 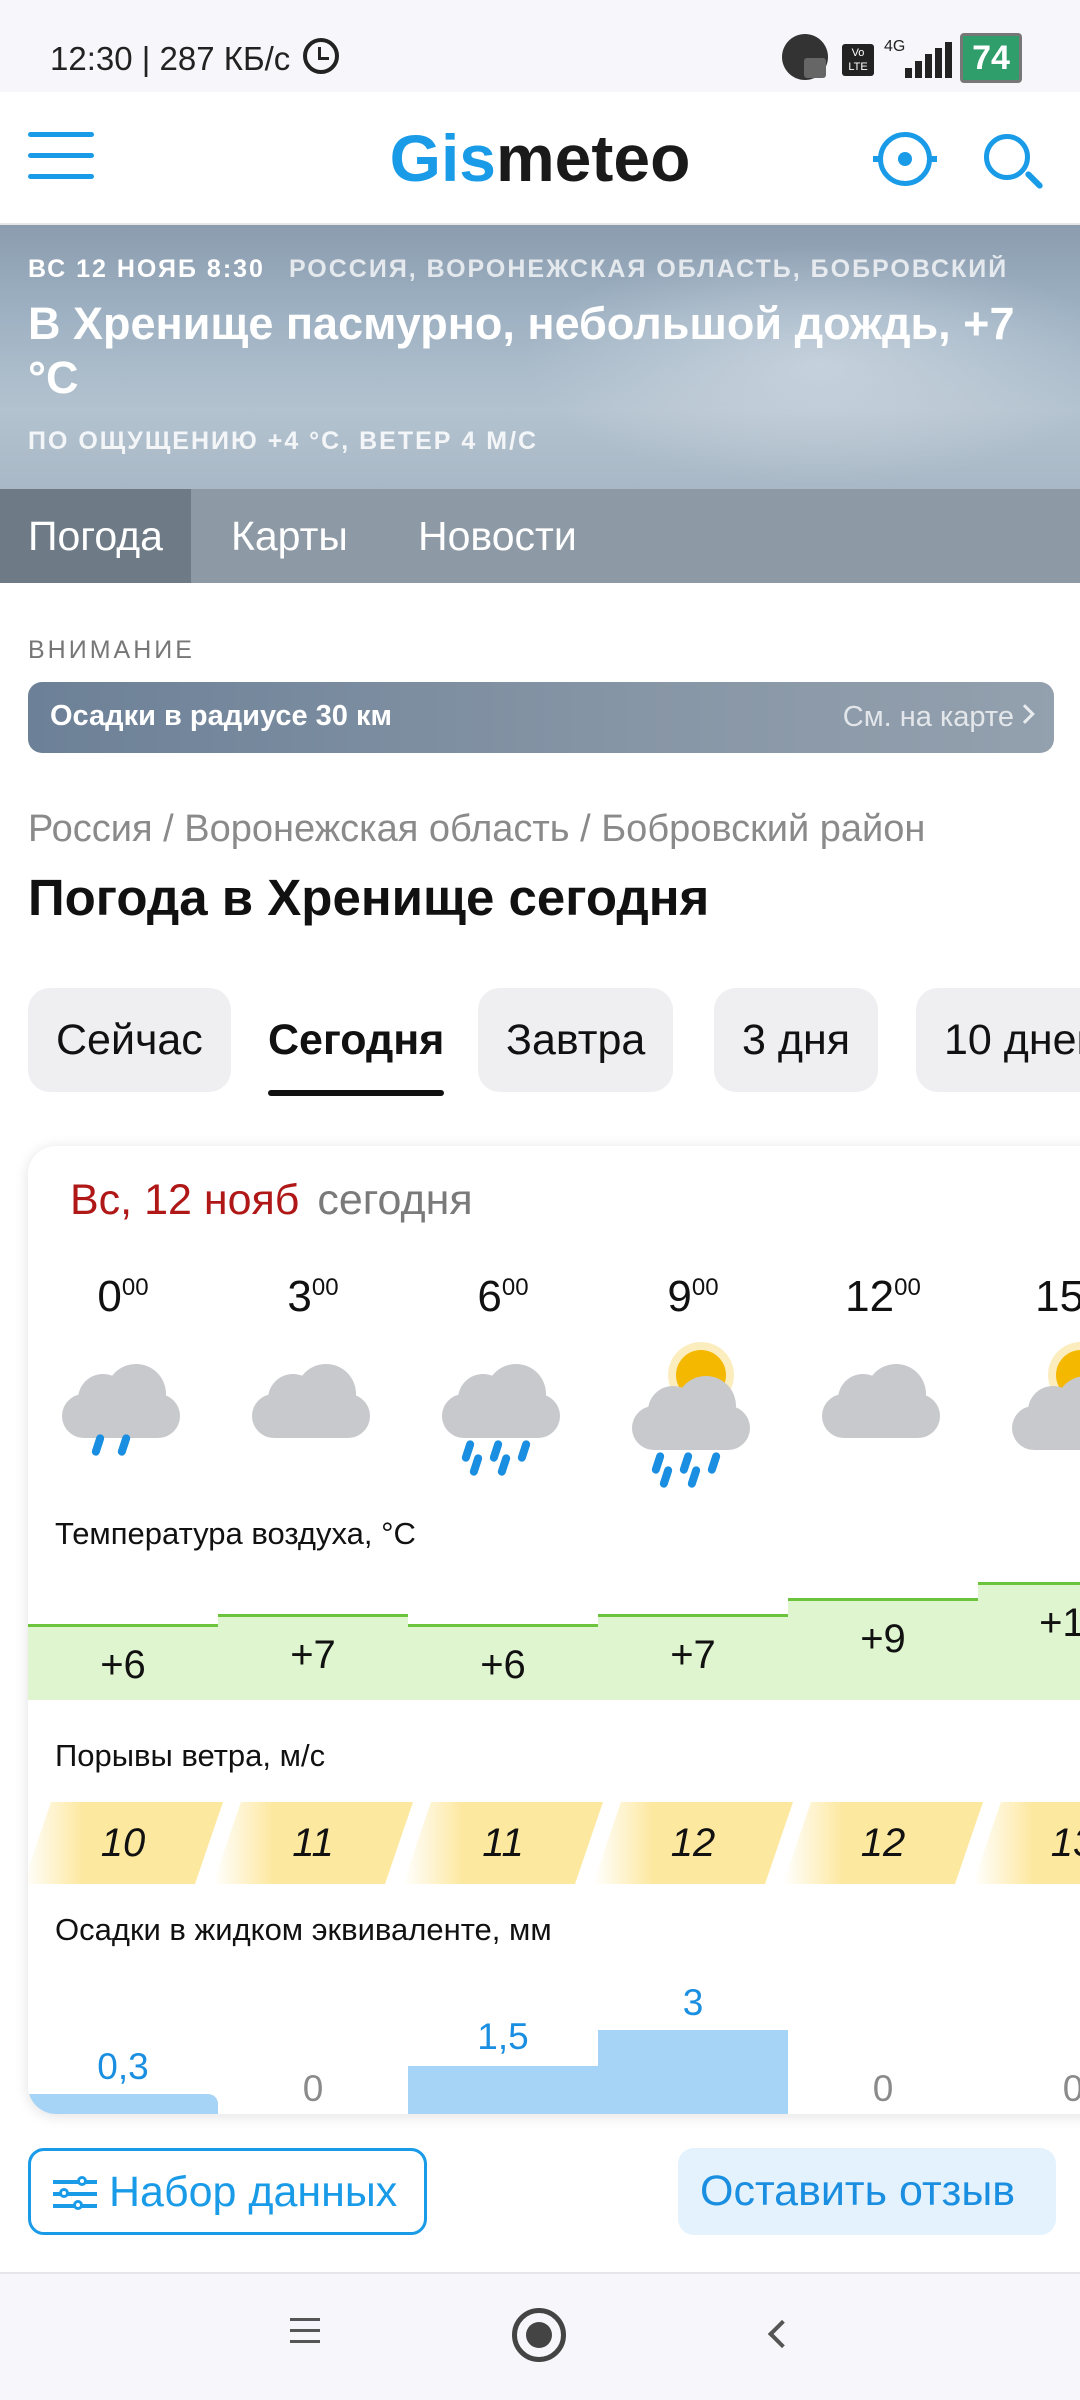 What do you see at coordinates (883, 1296) in the screenshot?
I see `hour-label: 1200` at bounding box center [883, 1296].